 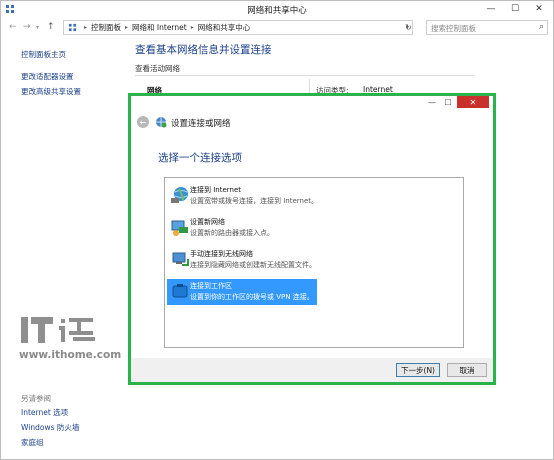 I want to click on option-title: 连接到工作区, so click(x=211, y=286).